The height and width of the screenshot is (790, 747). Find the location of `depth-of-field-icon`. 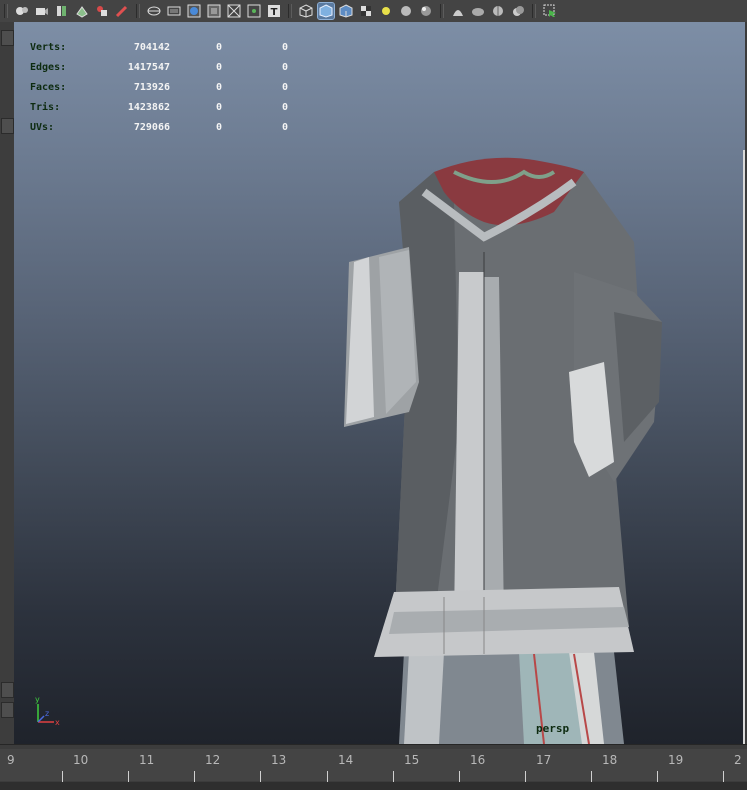

depth-of-field-icon is located at coordinates (518, 11).